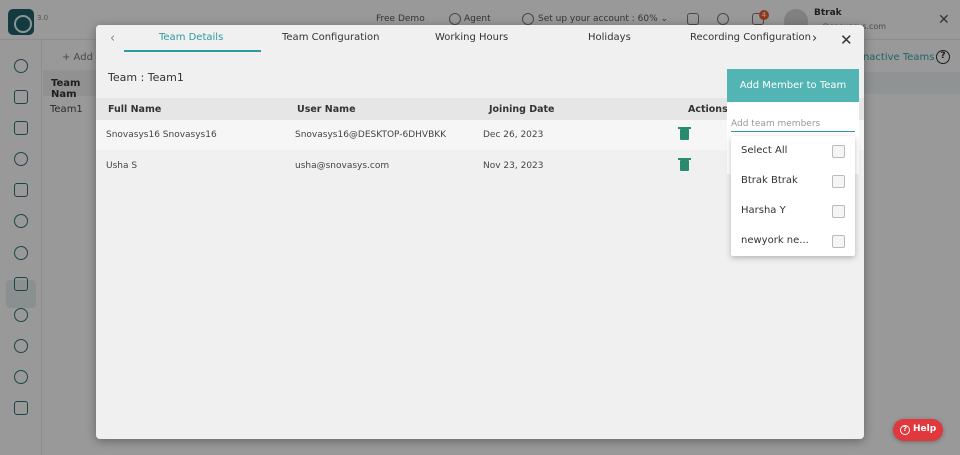 Image resolution: width=960 pixels, height=455 pixels. Describe the element at coordinates (814, 38) in the screenshot. I see `chevron-right-icon: ›` at that location.